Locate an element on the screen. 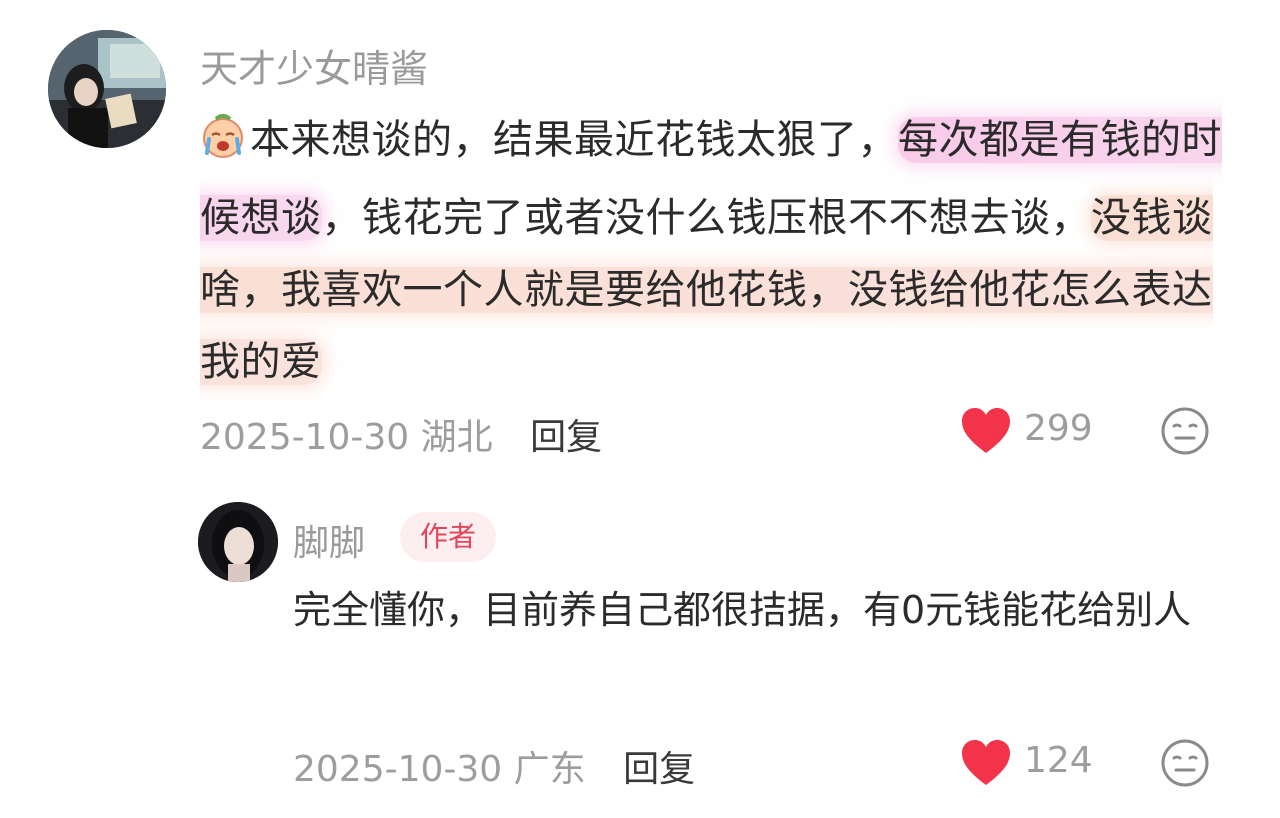 This screenshot has height=818, width=1280. reply-meta: 2025-10-30 广东 回复 is located at coordinates (494, 766).